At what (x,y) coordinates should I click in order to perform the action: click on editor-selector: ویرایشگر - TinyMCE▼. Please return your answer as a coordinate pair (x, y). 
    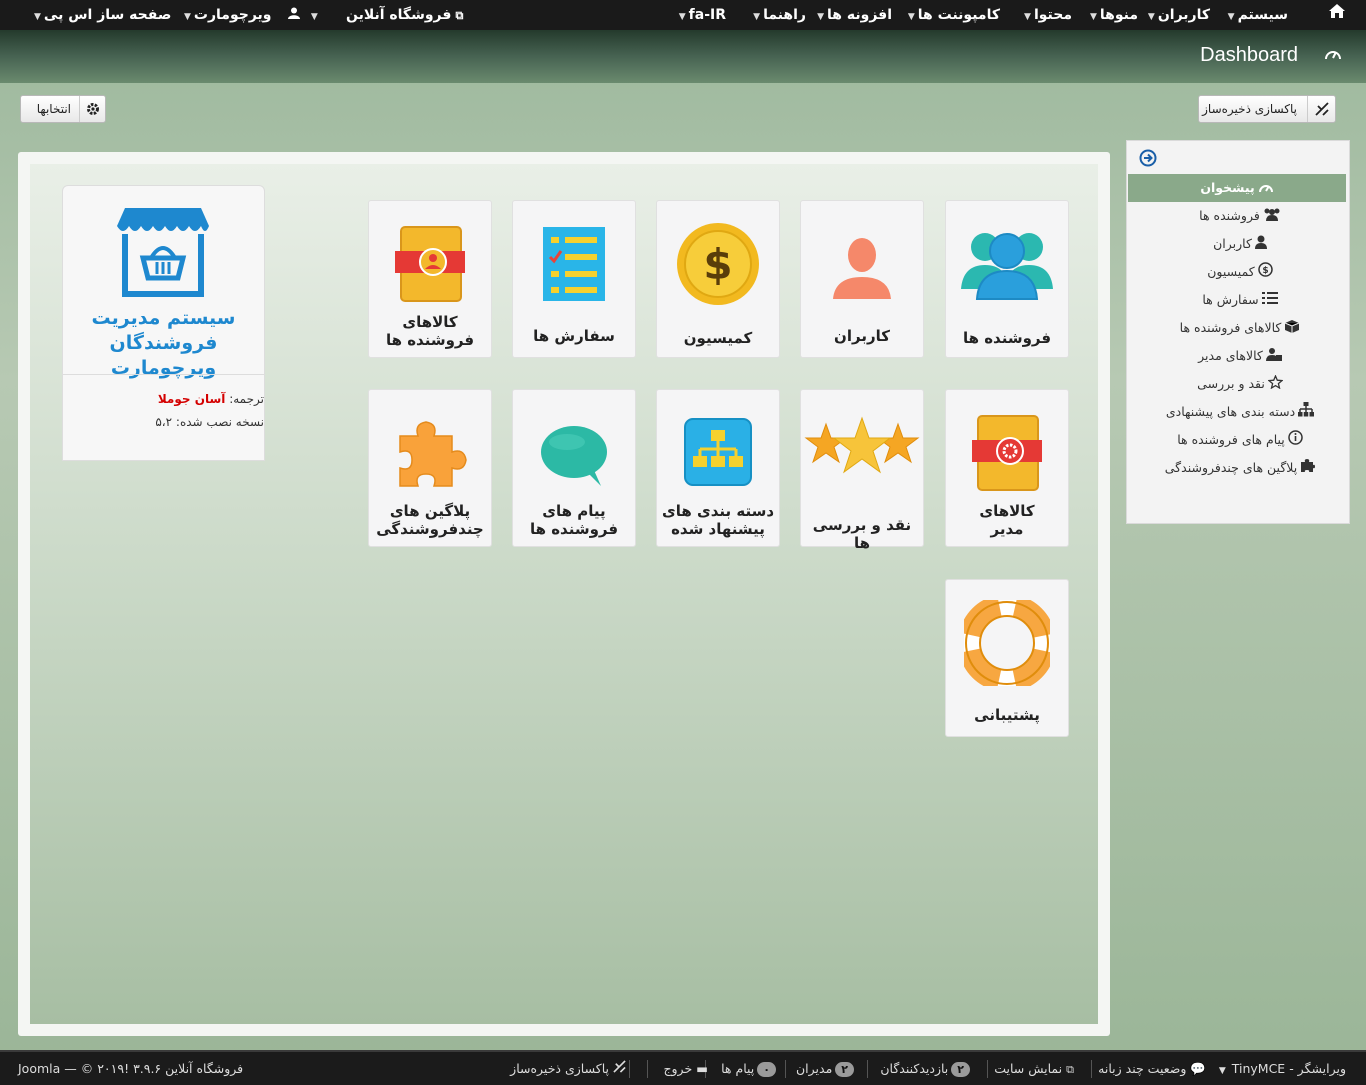
    Looking at the image, I should click on (1282, 1068).